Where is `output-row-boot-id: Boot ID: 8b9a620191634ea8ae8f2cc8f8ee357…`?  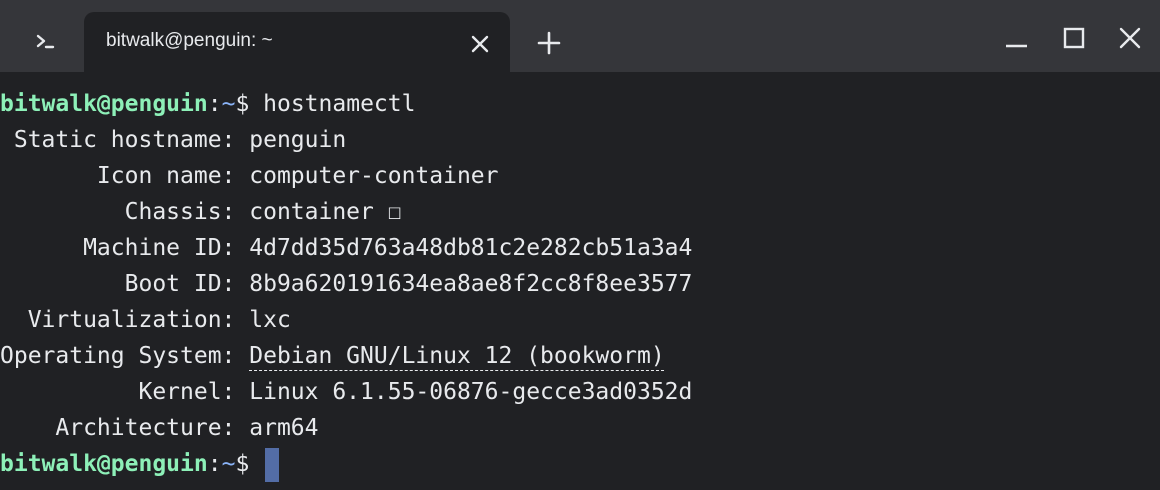
output-row-boot-id: Boot ID: 8b9a620191634ea8ae8f2cc8f8ee357… is located at coordinates (580, 284).